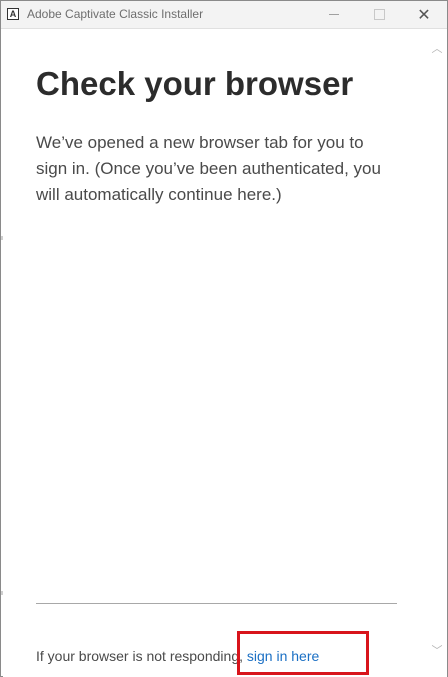 The image size is (448, 677). I want to click on title-bar: A Adobe Captivate Classic Installer ✕, so click(224, 15).